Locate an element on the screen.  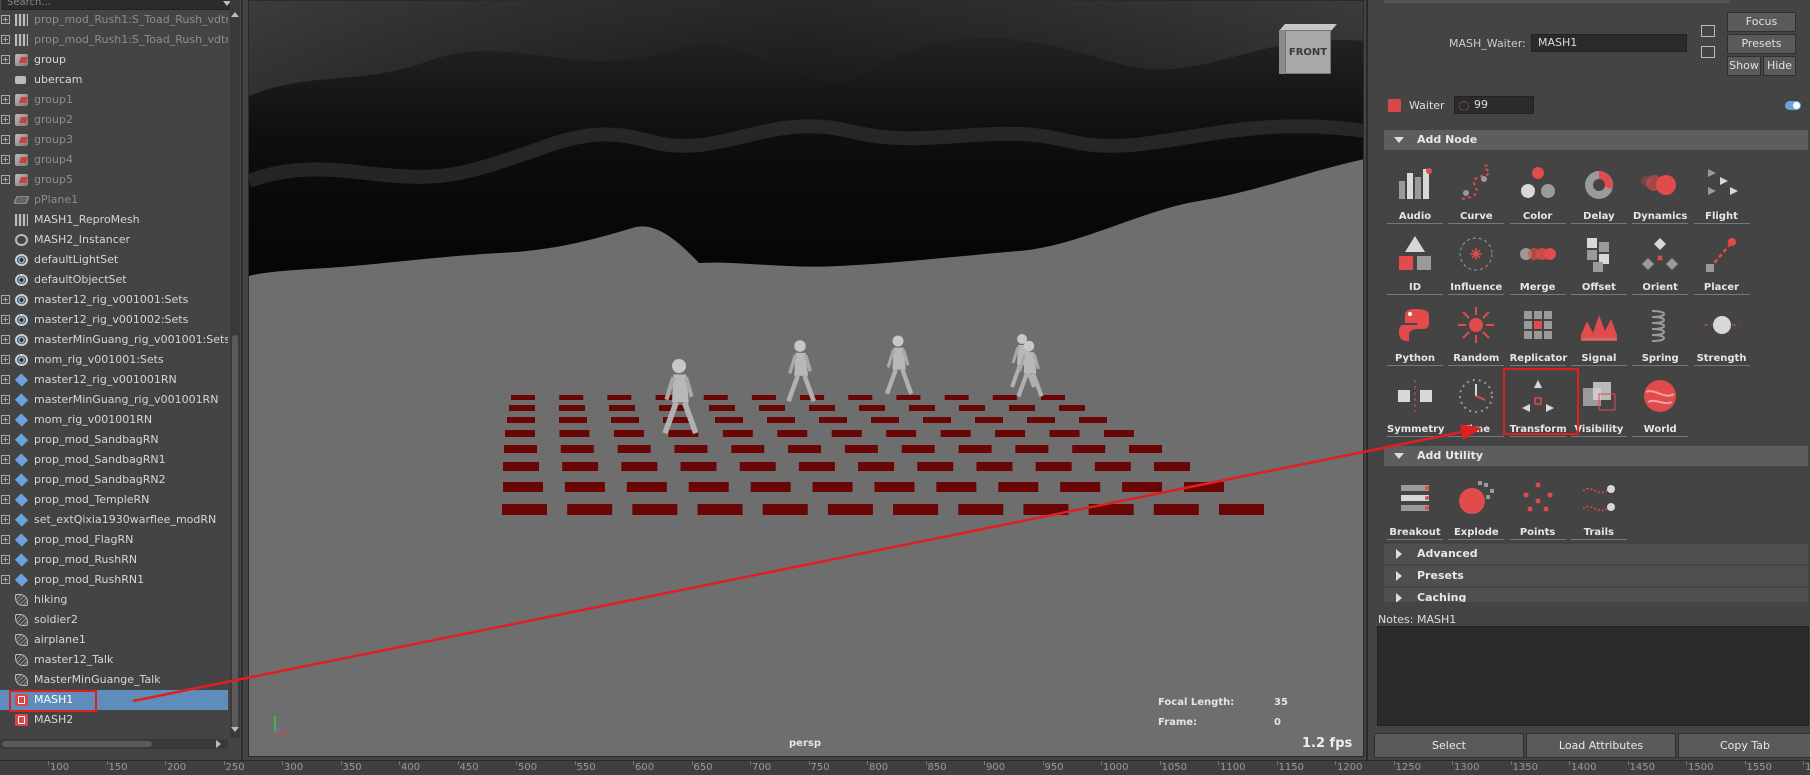
outliner-item: defaultLightSet is located at coordinates (114, 260).